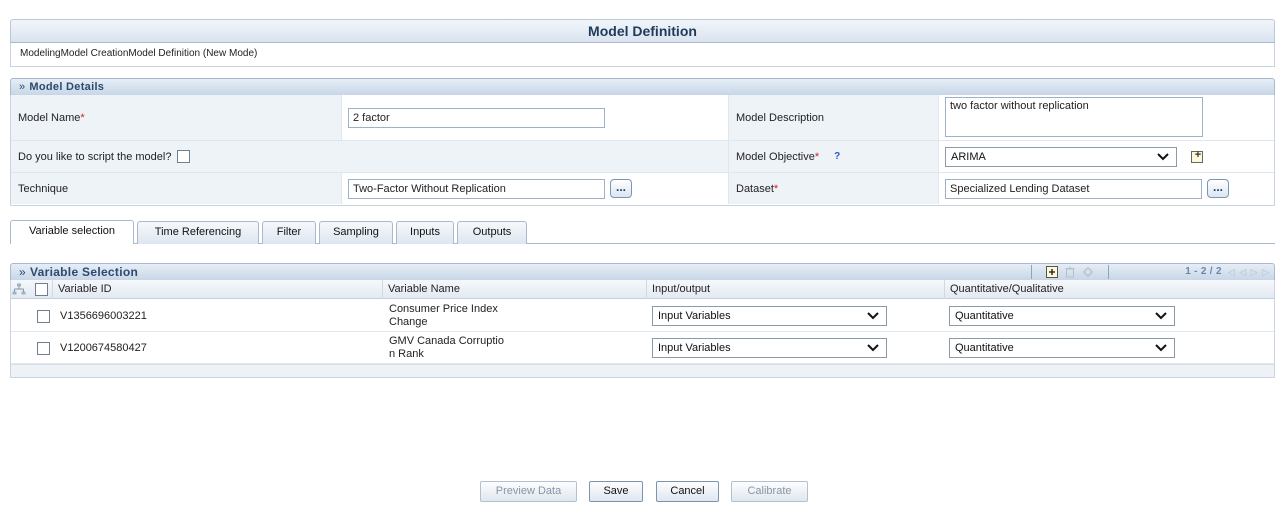 The width and height of the screenshot is (1275, 510). What do you see at coordinates (642, 87) in the screenshot?
I see `model-details-header: » Model Details` at bounding box center [642, 87].